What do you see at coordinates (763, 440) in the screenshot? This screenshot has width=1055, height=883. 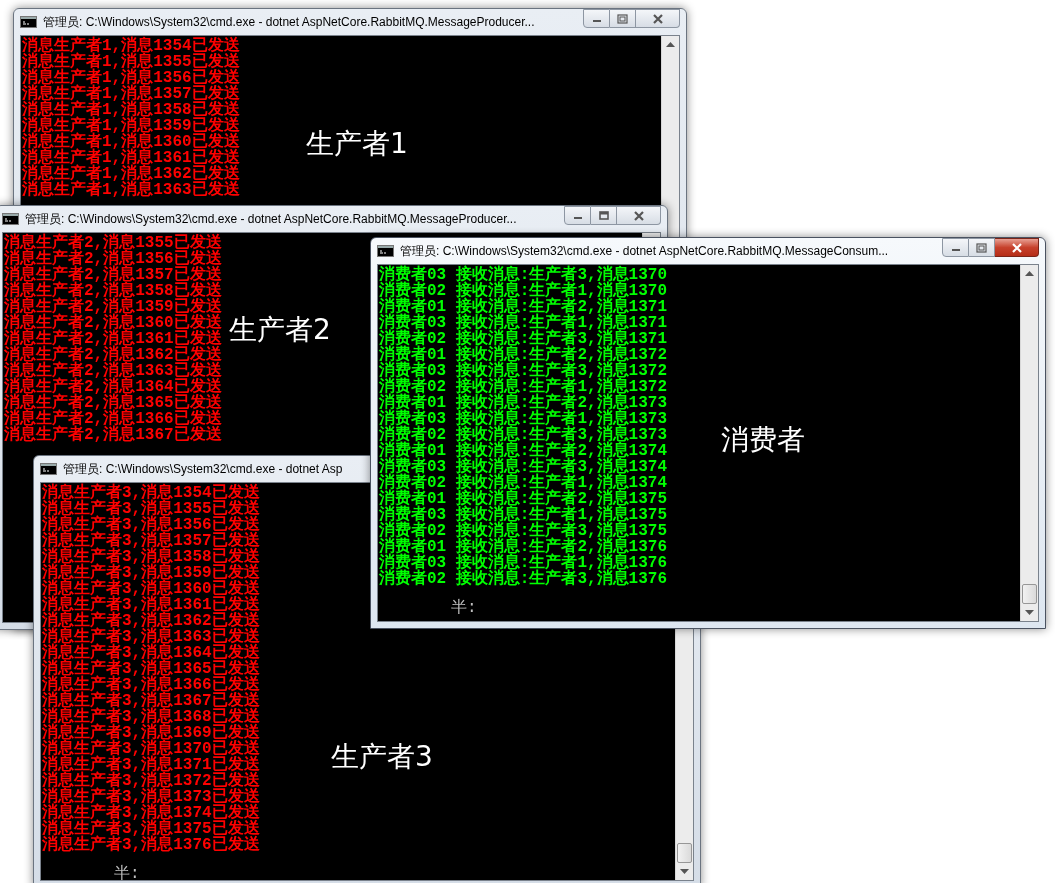 I see `annotation-label: 消费者` at bounding box center [763, 440].